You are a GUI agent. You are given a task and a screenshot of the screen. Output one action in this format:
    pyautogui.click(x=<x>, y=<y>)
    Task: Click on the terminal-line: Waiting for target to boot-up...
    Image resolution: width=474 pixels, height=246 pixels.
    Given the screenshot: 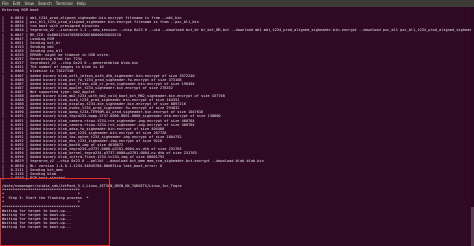 What is the action you would take?
    pyautogui.click(x=37, y=226)
    